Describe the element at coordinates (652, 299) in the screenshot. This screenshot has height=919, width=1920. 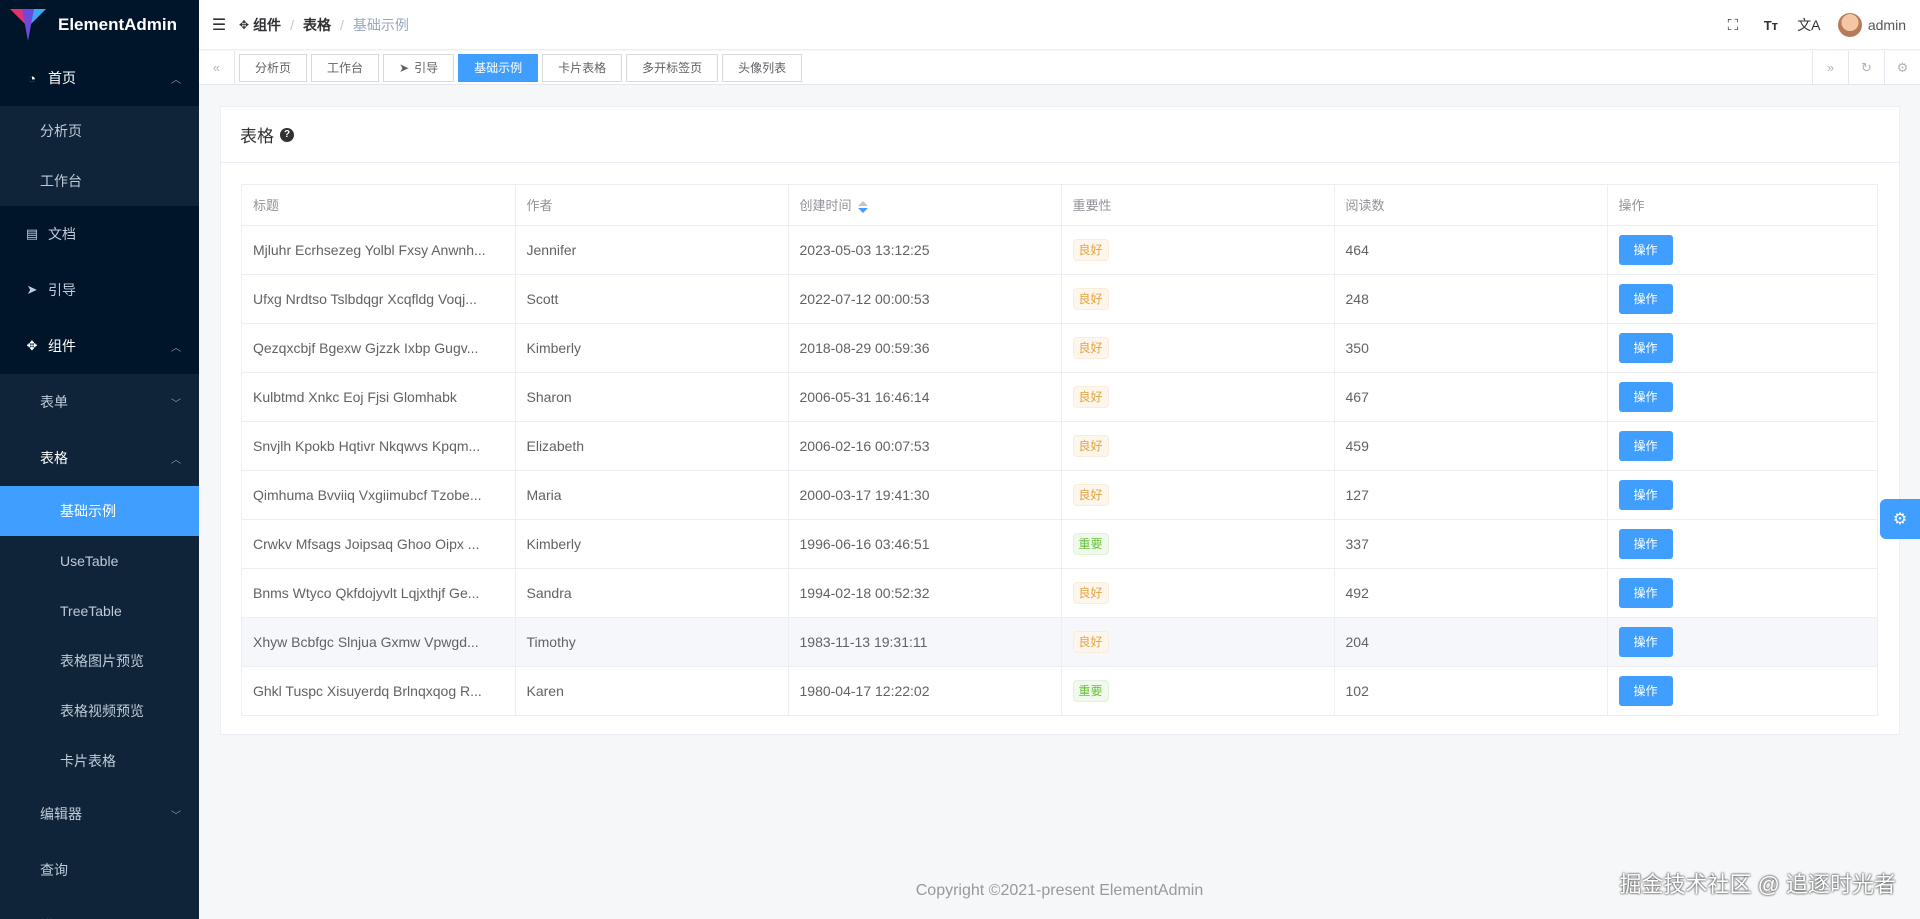
I see `cell-author: Scott` at that location.